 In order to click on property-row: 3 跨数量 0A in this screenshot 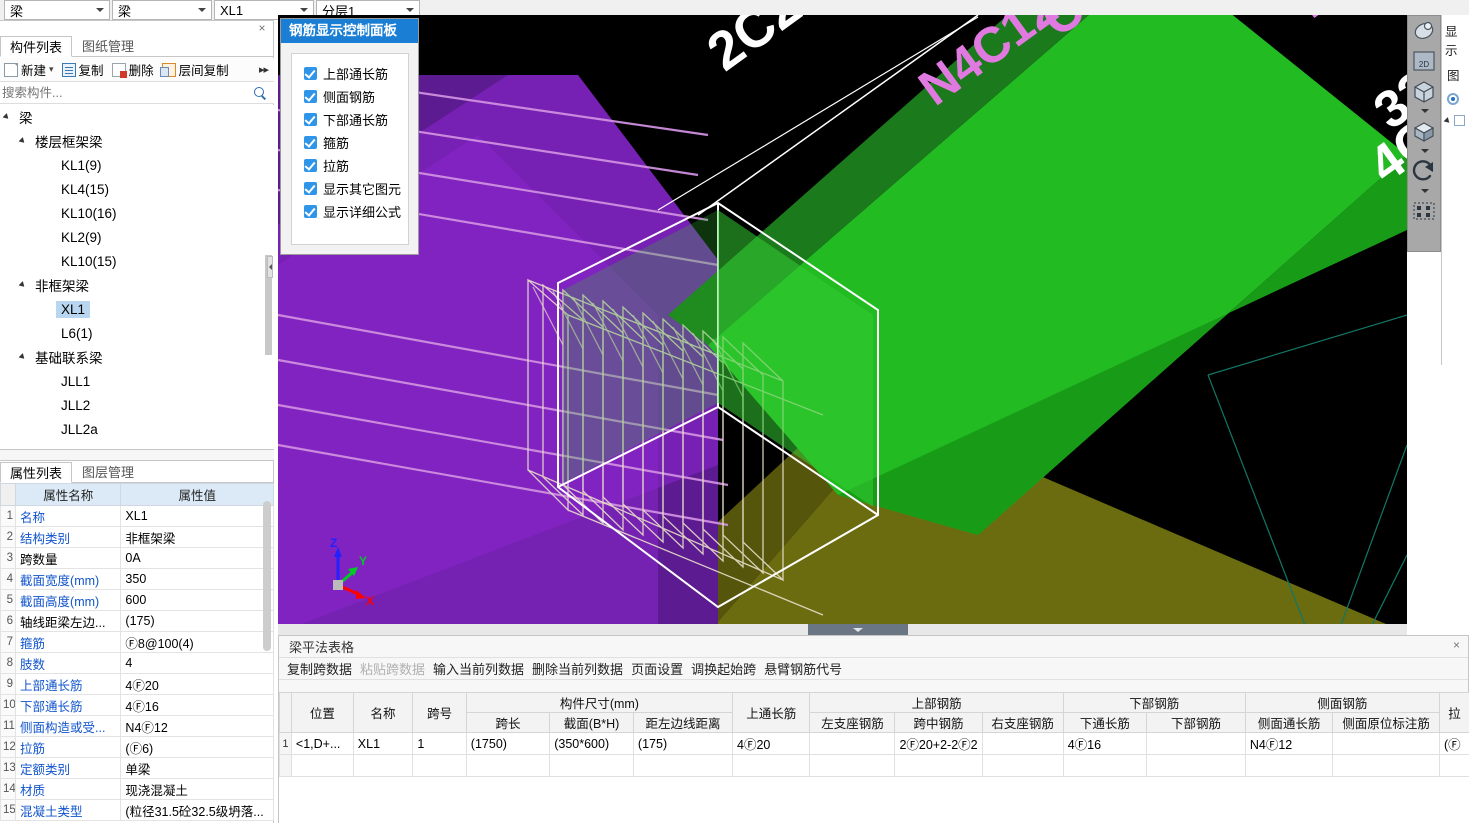, I will do `click(137, 558)`.